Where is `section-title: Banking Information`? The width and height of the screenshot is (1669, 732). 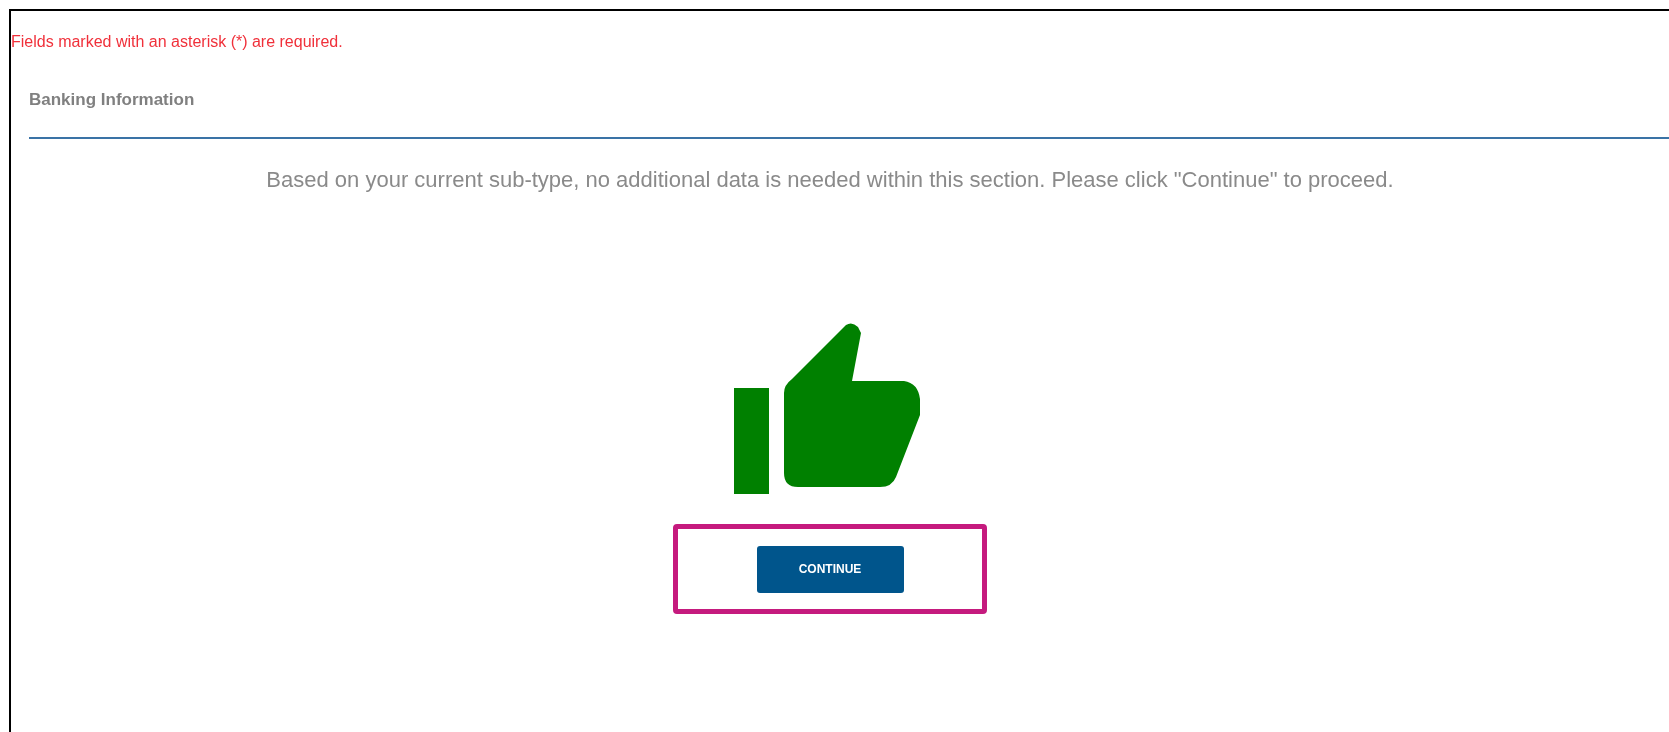 section-title: Banking Information is located at coordinates (112, 100).